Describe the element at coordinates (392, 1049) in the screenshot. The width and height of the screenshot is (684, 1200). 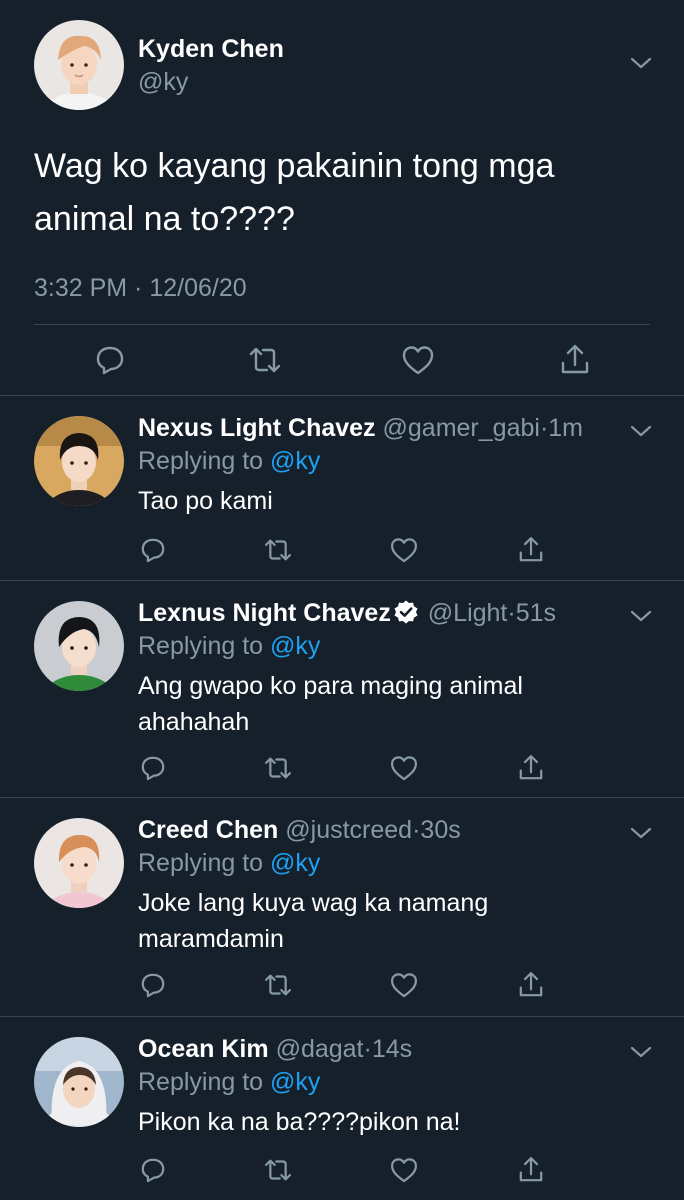
I see `tweet-time: 14s` at that location.